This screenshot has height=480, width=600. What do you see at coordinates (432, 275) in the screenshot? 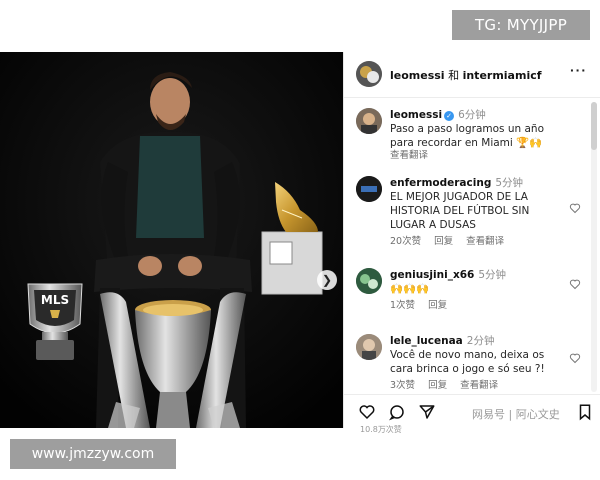
I see `comment-username: geniusjini_x66` at bounding box center [432, 275].